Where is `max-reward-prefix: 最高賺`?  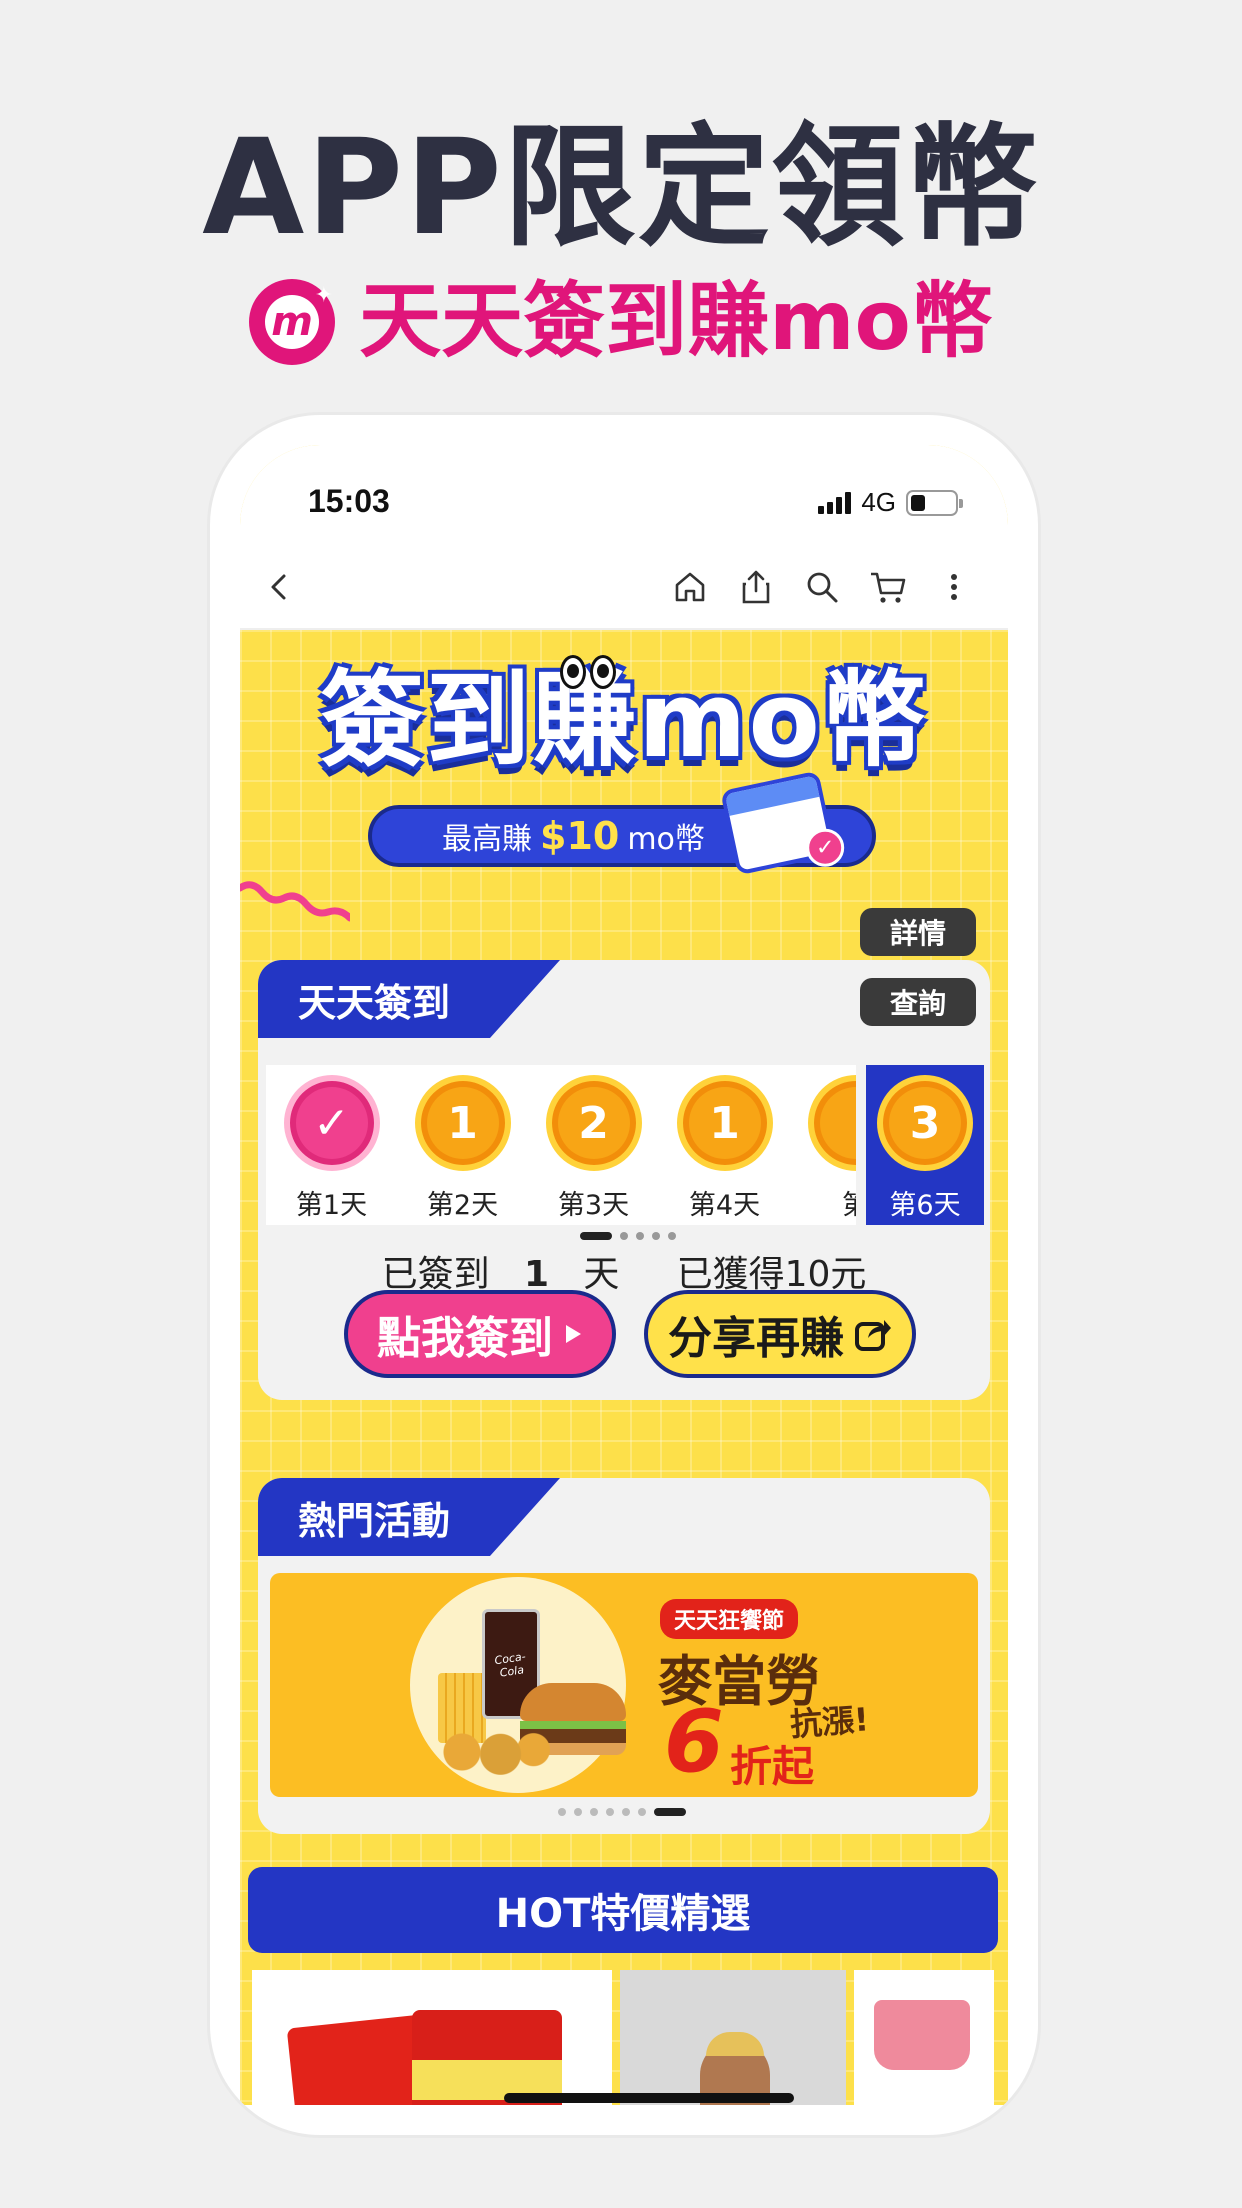 max-reward-prefix: 最高賺 is located at coordinates (487, 839).